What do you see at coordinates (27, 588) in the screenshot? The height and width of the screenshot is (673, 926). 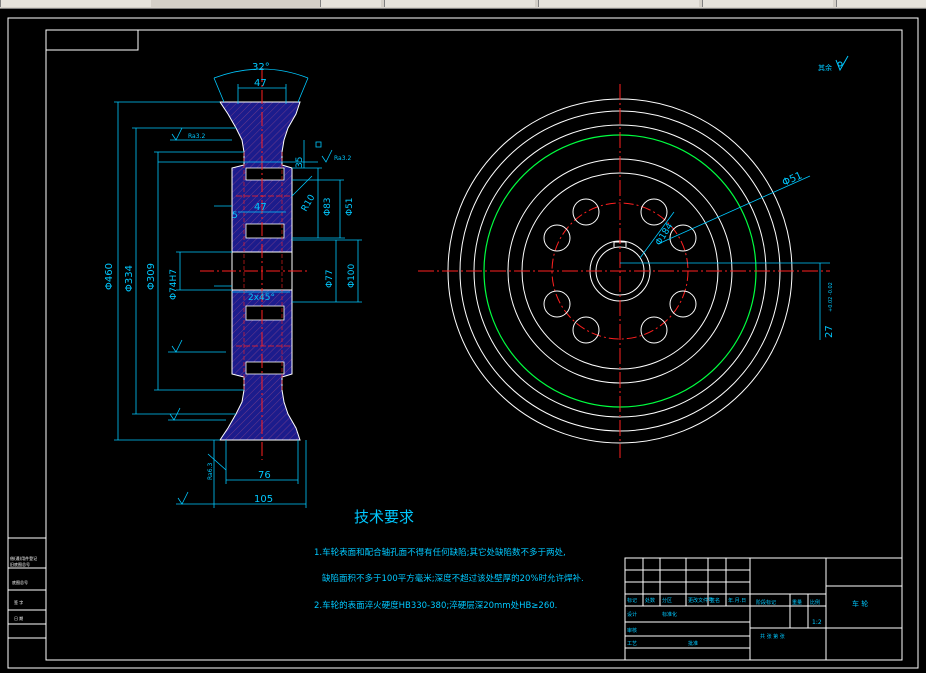 I see `side-registration-block: 借(通)用件登记 旧底图总号 底图总号 签 字 日 期` at bounding box center [27, 588].